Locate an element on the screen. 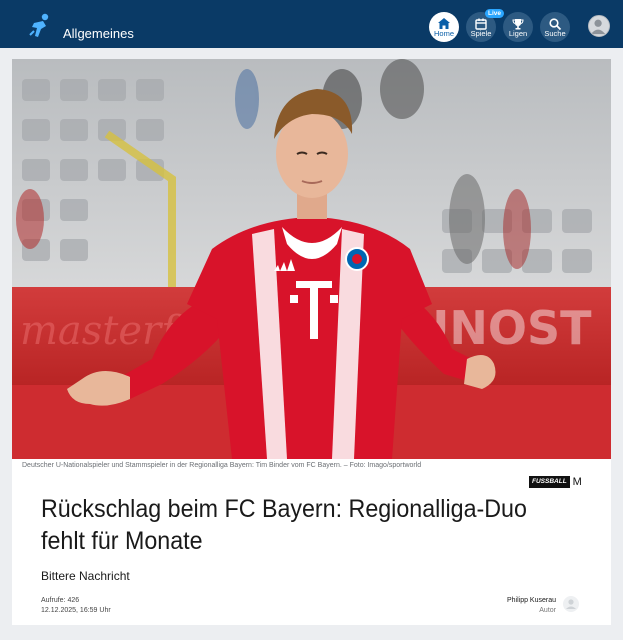 The height and width of the screenshot is (640, 623). publisher-logo-text: FUSSBALL is located at coordinates (549, 482).